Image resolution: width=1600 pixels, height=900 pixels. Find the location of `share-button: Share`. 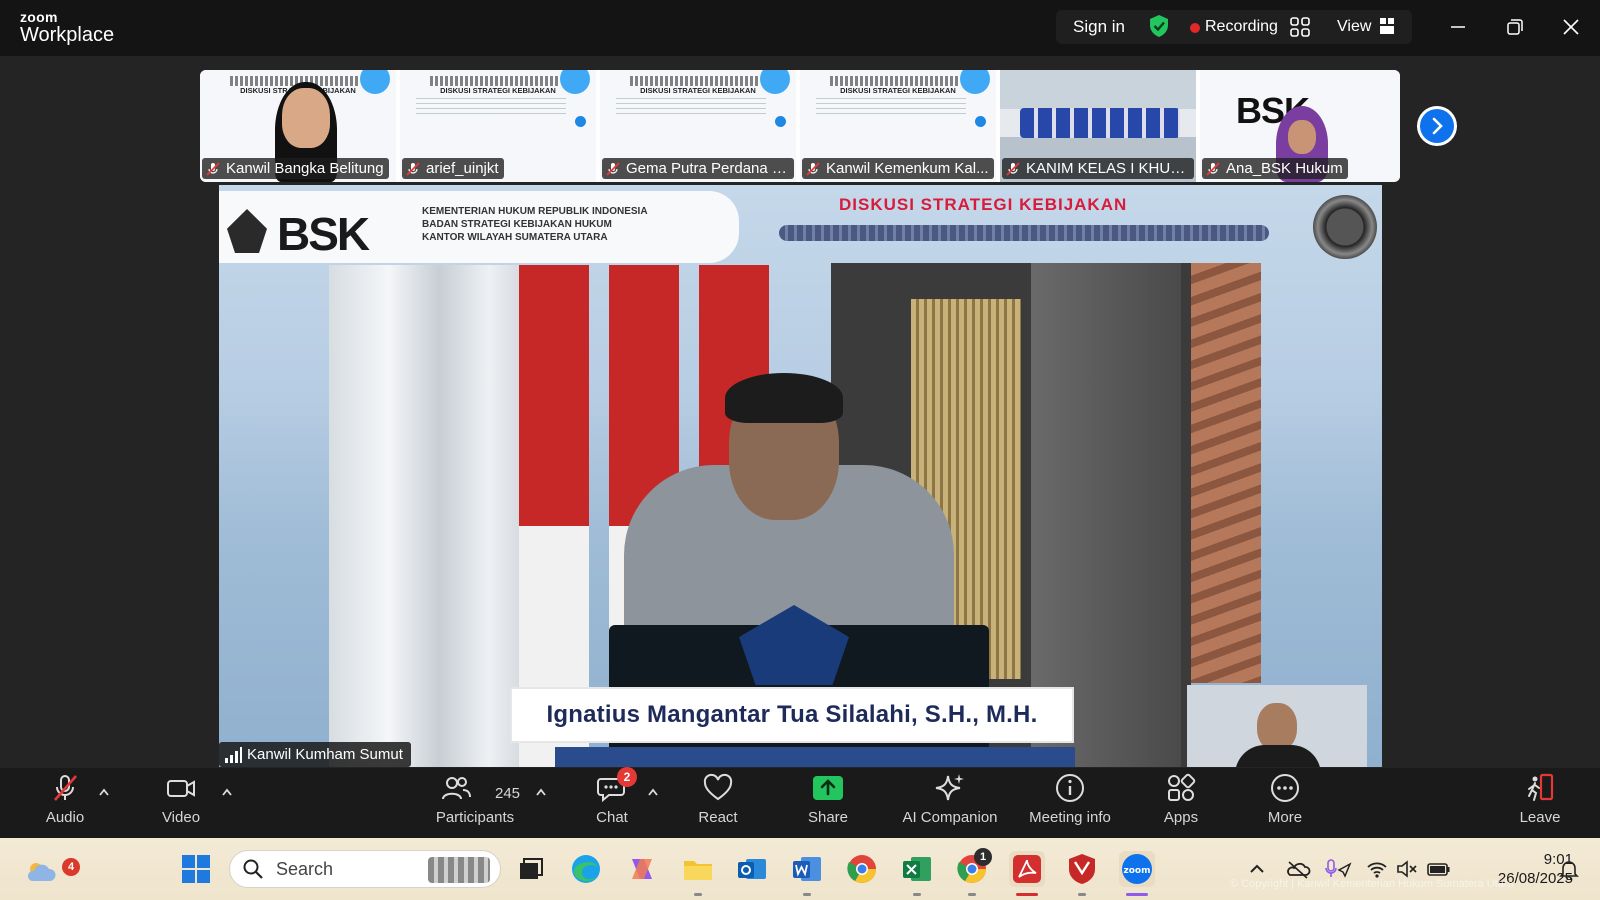

share-button: Share is located at coordinates (828, 799).